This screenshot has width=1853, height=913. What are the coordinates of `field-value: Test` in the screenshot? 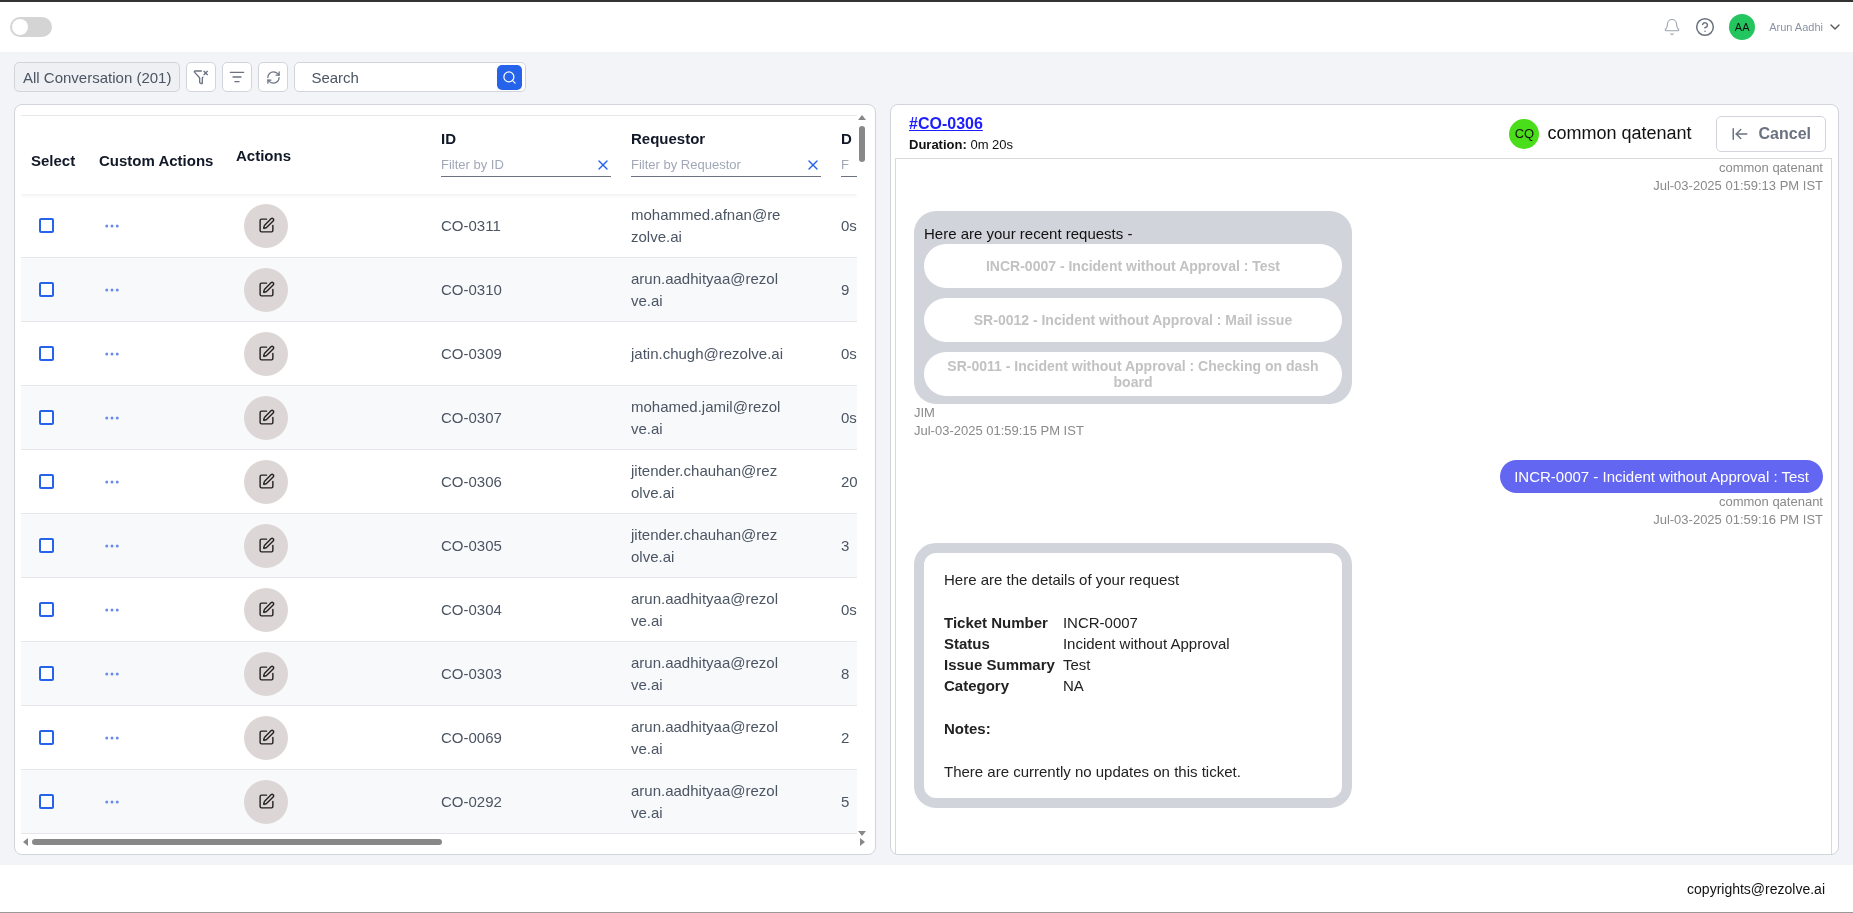 It's located at (1077, 665).